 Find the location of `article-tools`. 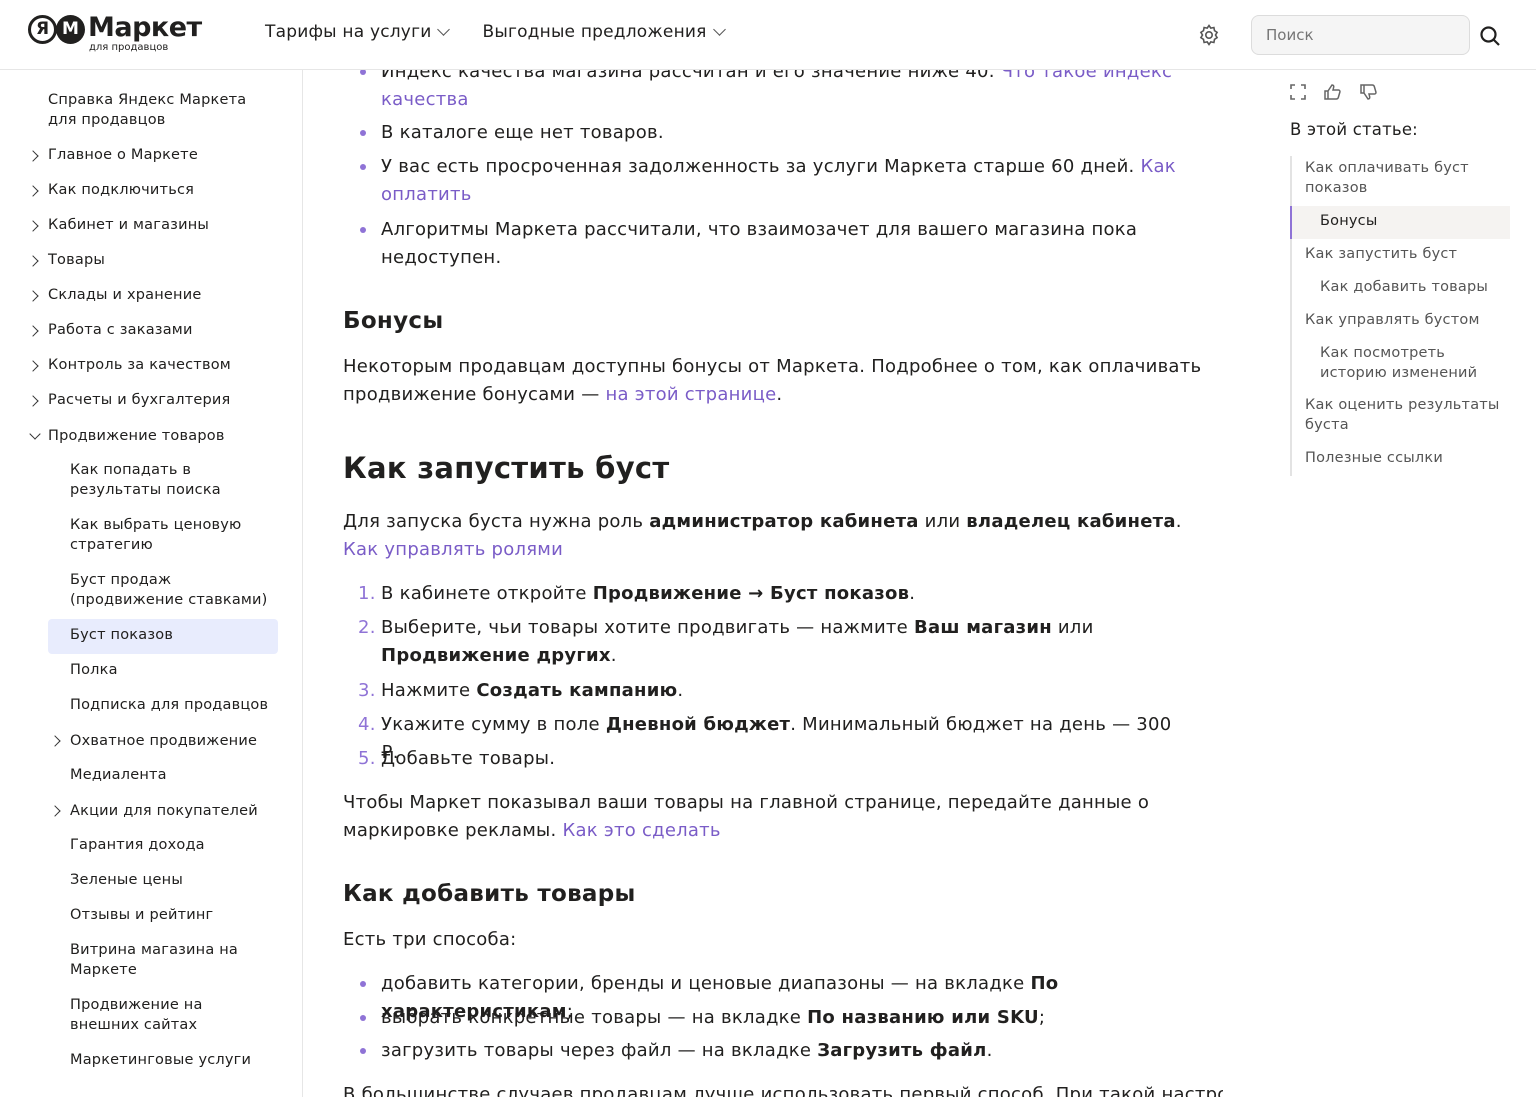

article-tools is located at coordinates (1334, 92).